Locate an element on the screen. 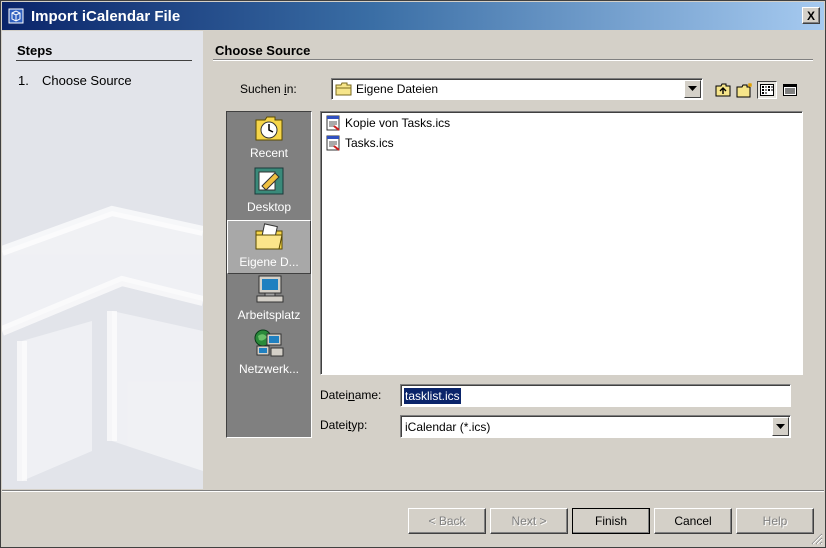 This screenshot has width=826, height=548. window-title: Import iCalendar File is located at coordinates (106, 16).